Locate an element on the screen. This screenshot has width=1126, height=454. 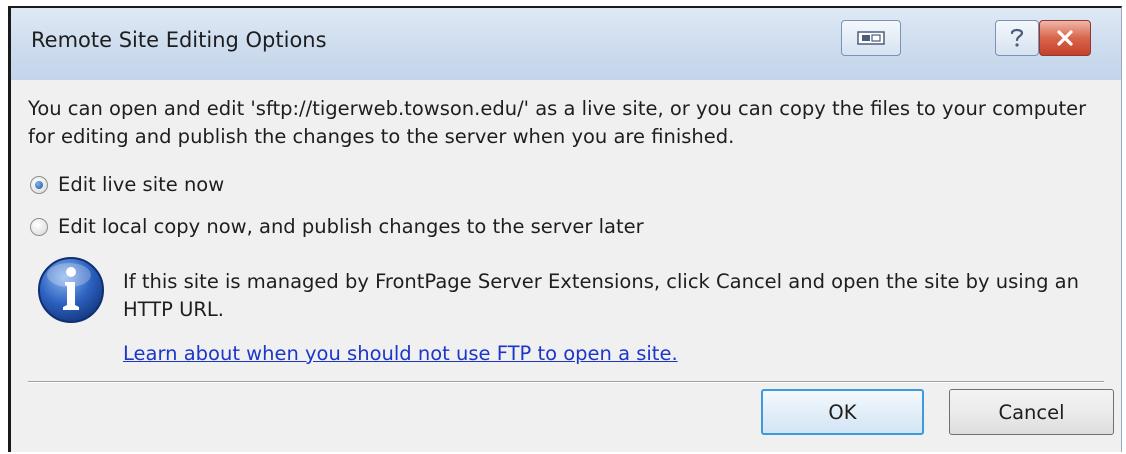
radio-button is located at coordinates (39, 226).